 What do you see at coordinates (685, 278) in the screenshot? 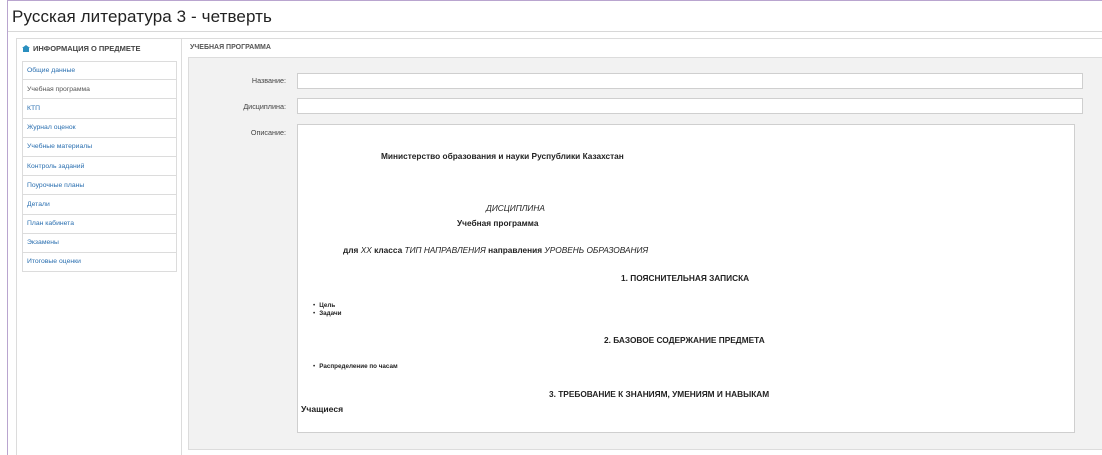
I see `doc-section-1: 1. ПОЯСНИТЕЛЬНАЯ ЗАПИСКА` at bounding box center [685, 278].